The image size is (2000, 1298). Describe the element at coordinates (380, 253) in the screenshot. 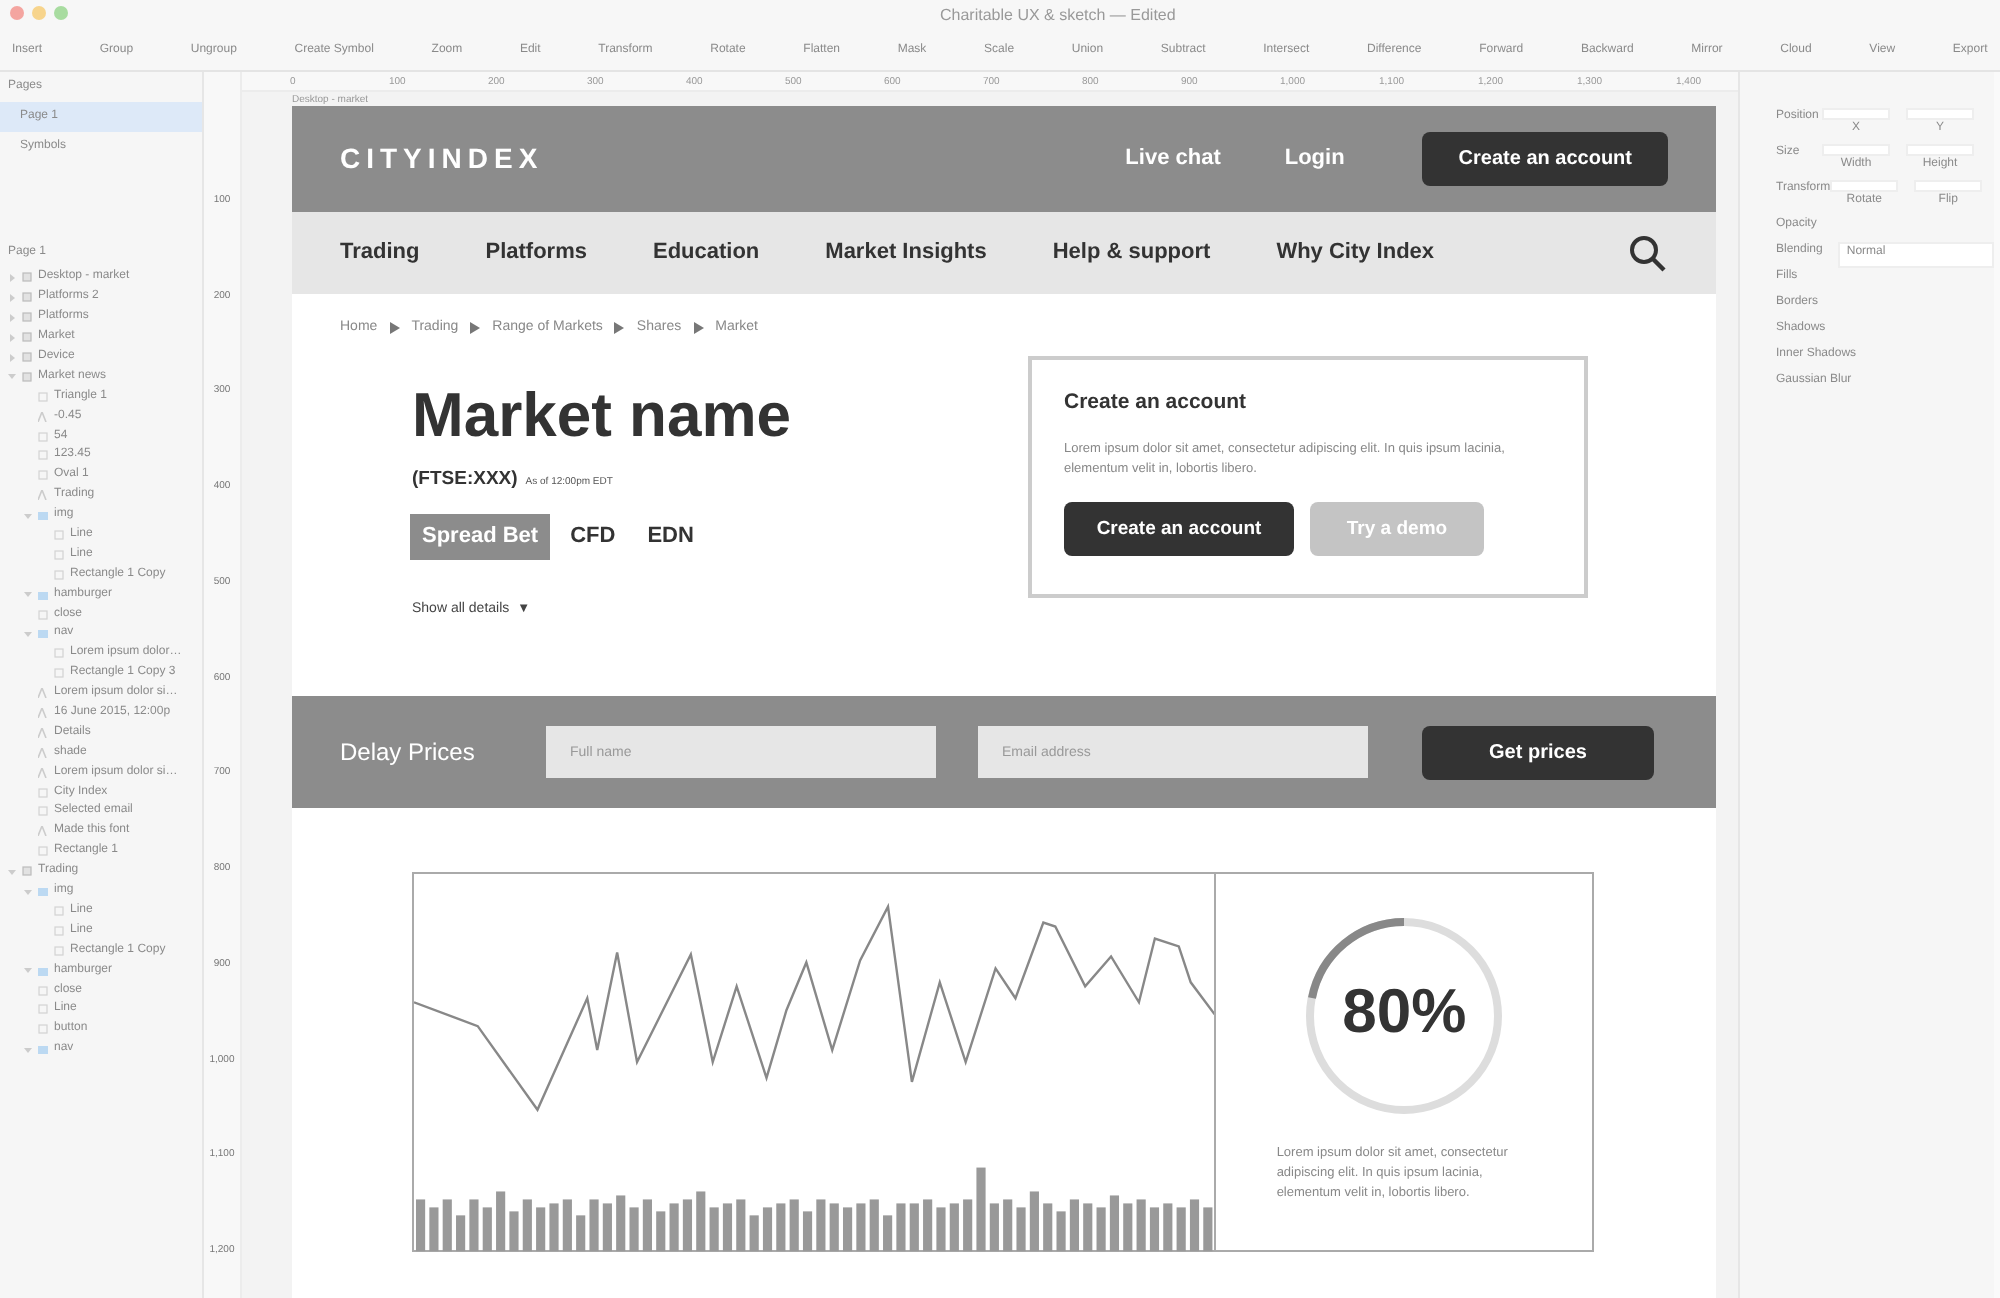

I see `nav-link: Trading` at that location.